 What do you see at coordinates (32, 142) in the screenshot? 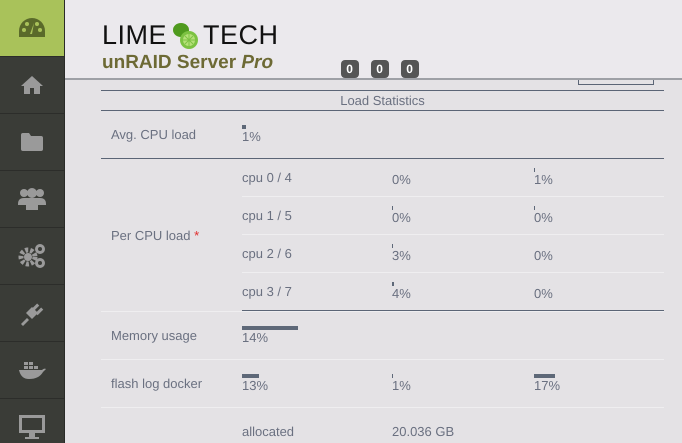
I see `folder-icon` at bounding box center [32, 142].